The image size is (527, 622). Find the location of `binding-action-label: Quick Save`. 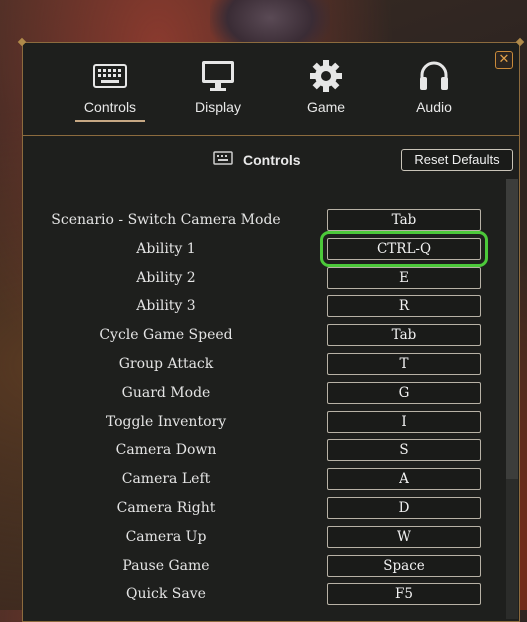

binding-action-label: Quick Save is located at coordinates (166, 594).